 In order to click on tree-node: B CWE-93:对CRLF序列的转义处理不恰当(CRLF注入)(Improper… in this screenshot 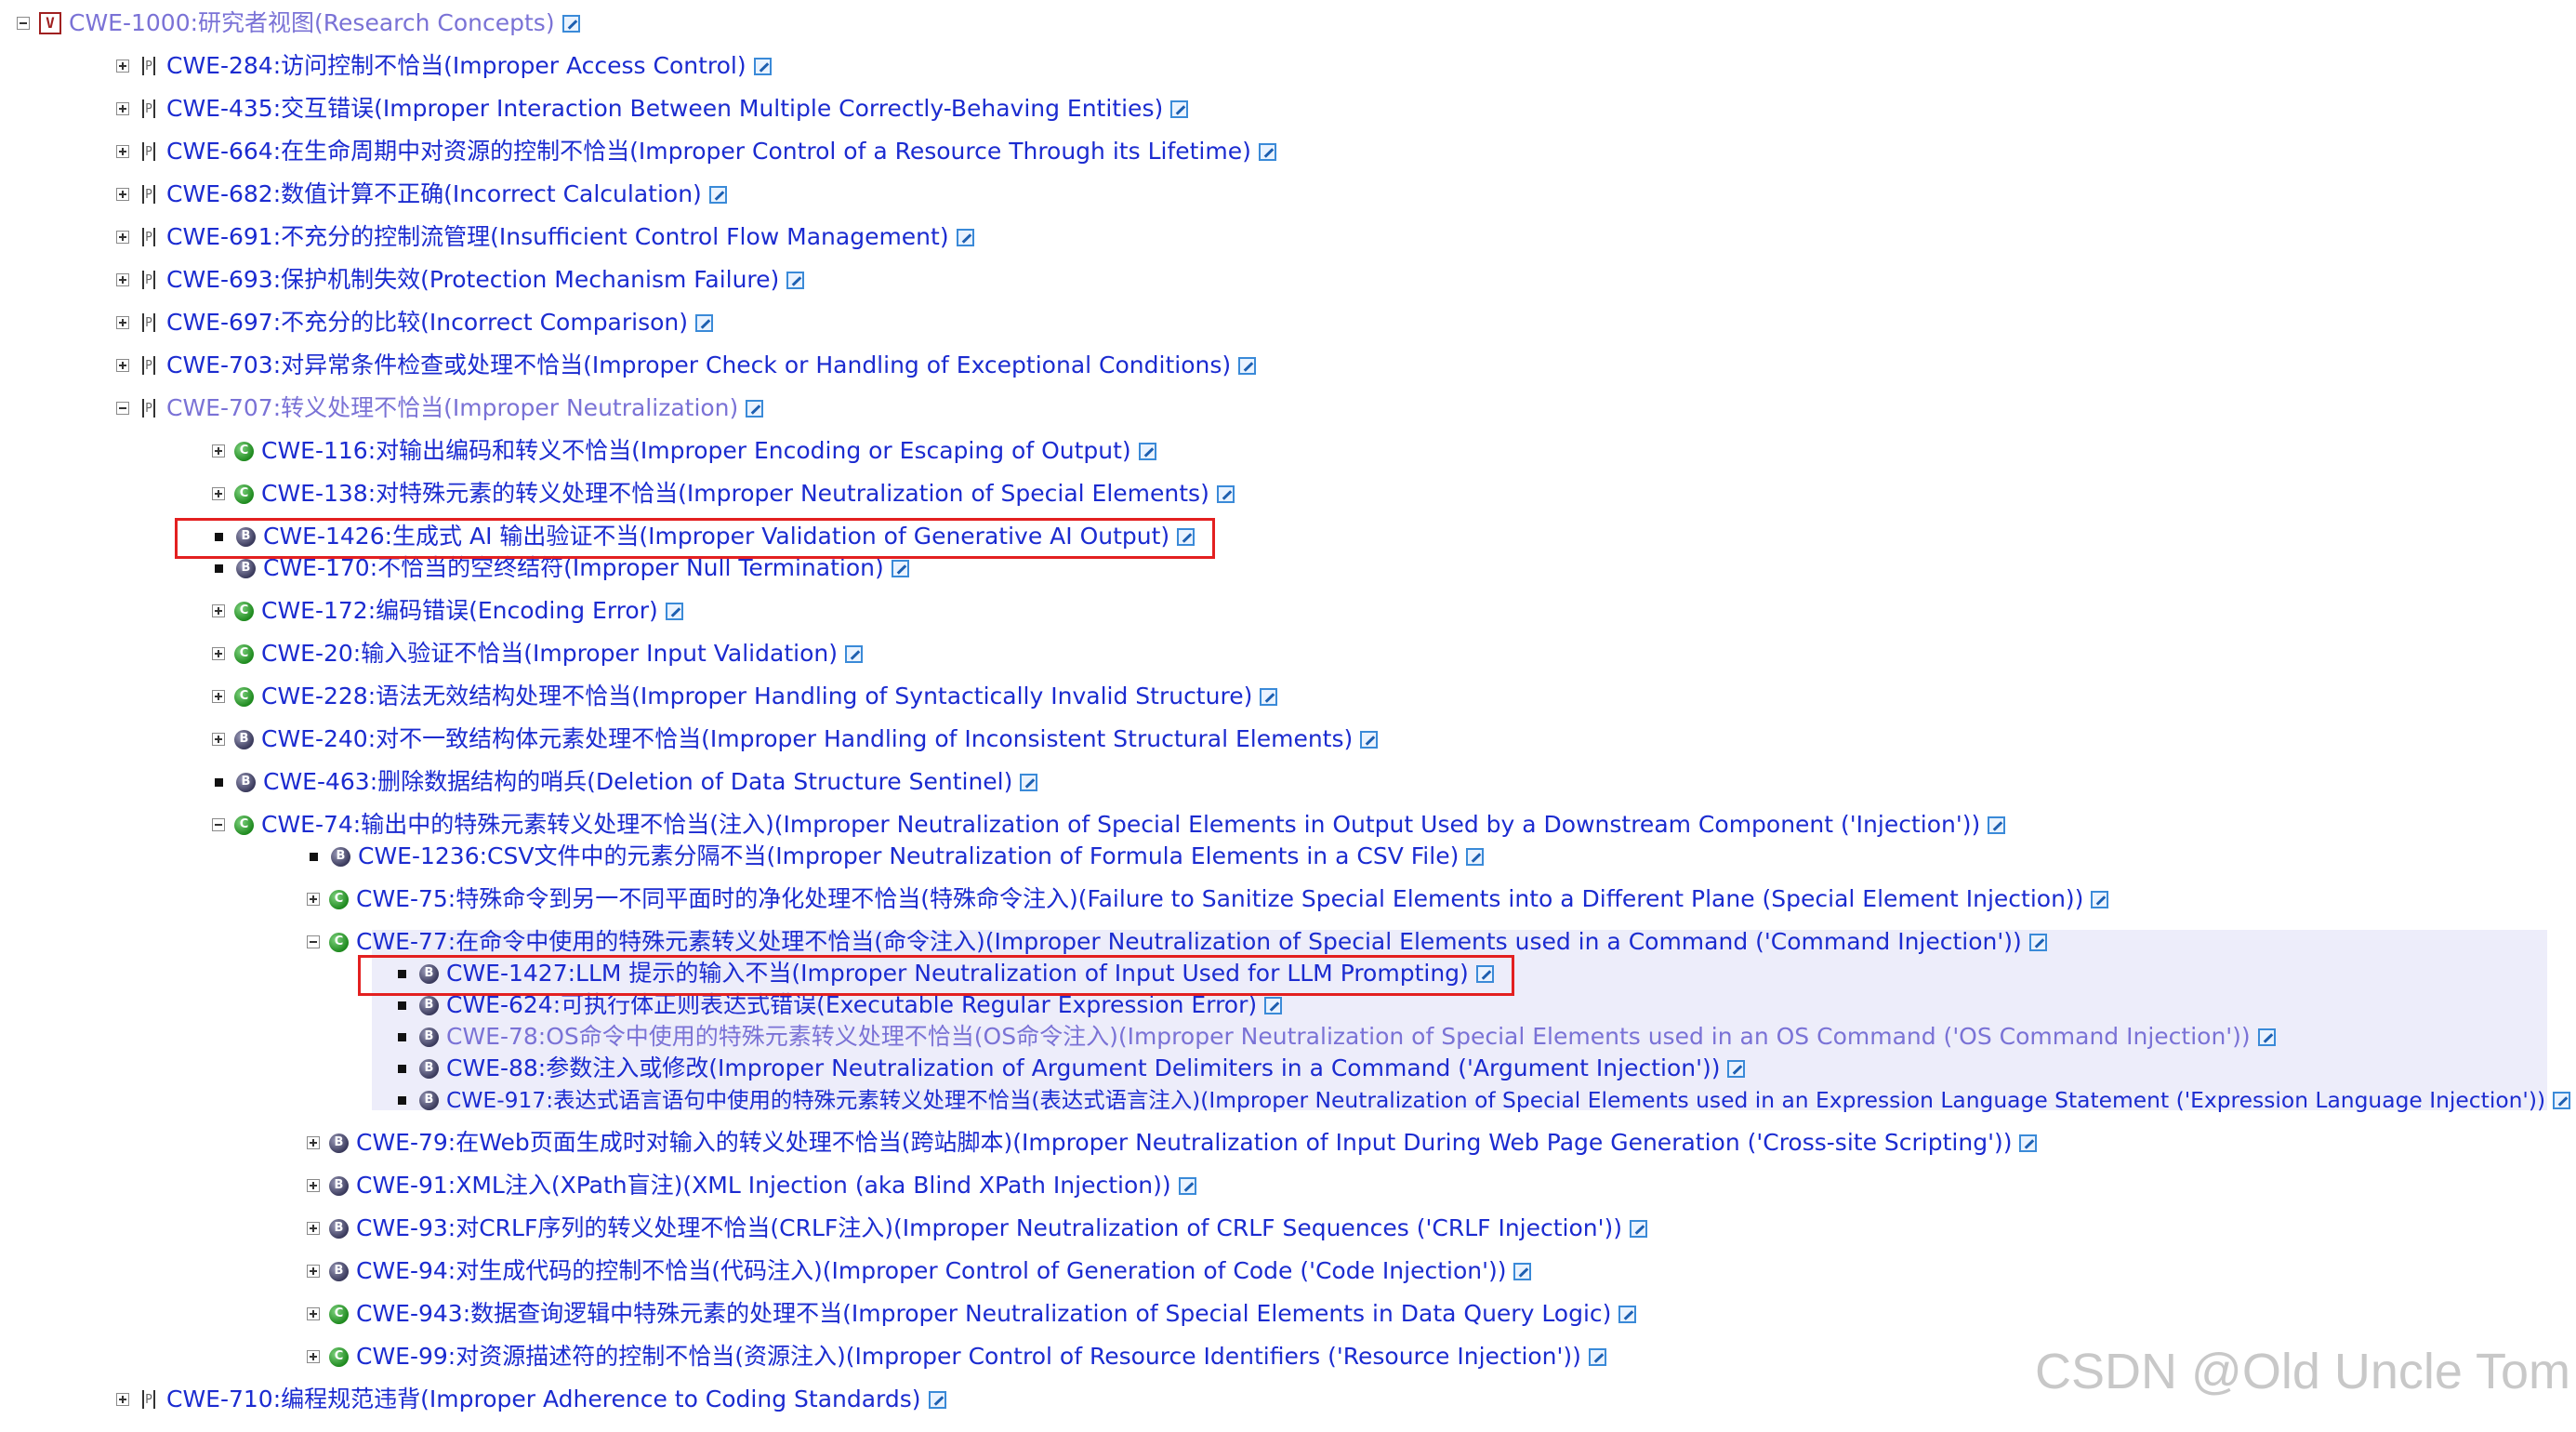, I will do `click(977, 1228)`.